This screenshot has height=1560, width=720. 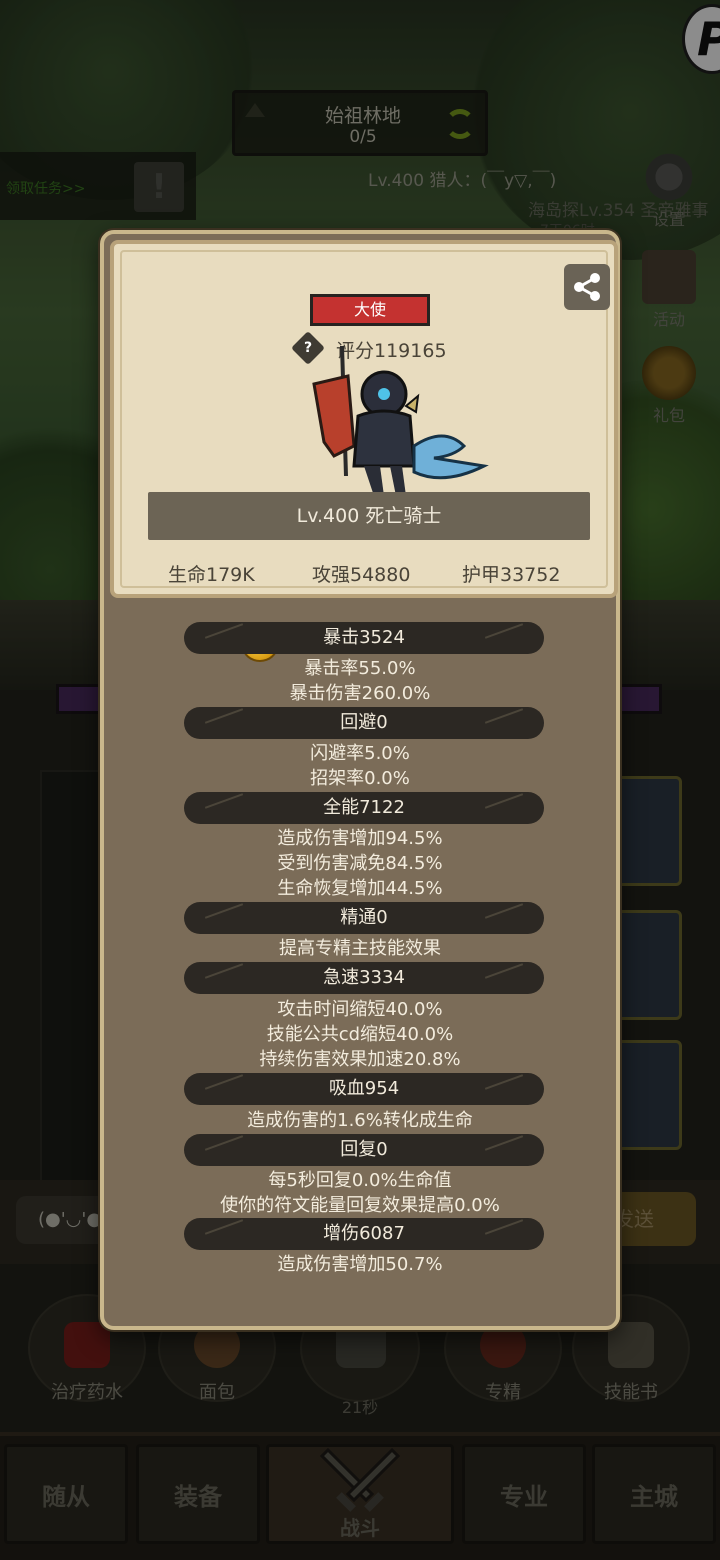 I want to click on attr-line: 招架率0.0%, so click(x=360, y=778).